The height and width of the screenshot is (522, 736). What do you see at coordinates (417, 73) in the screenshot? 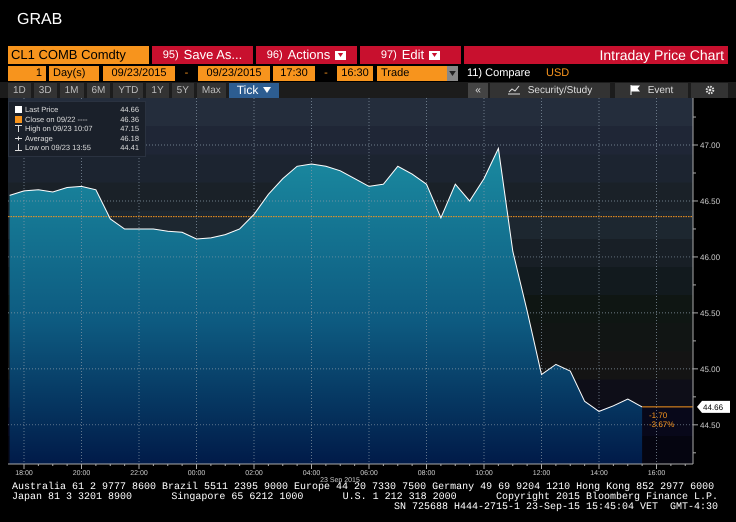
I see `field-dropdown: Trade` at bounding box center [417, 73].